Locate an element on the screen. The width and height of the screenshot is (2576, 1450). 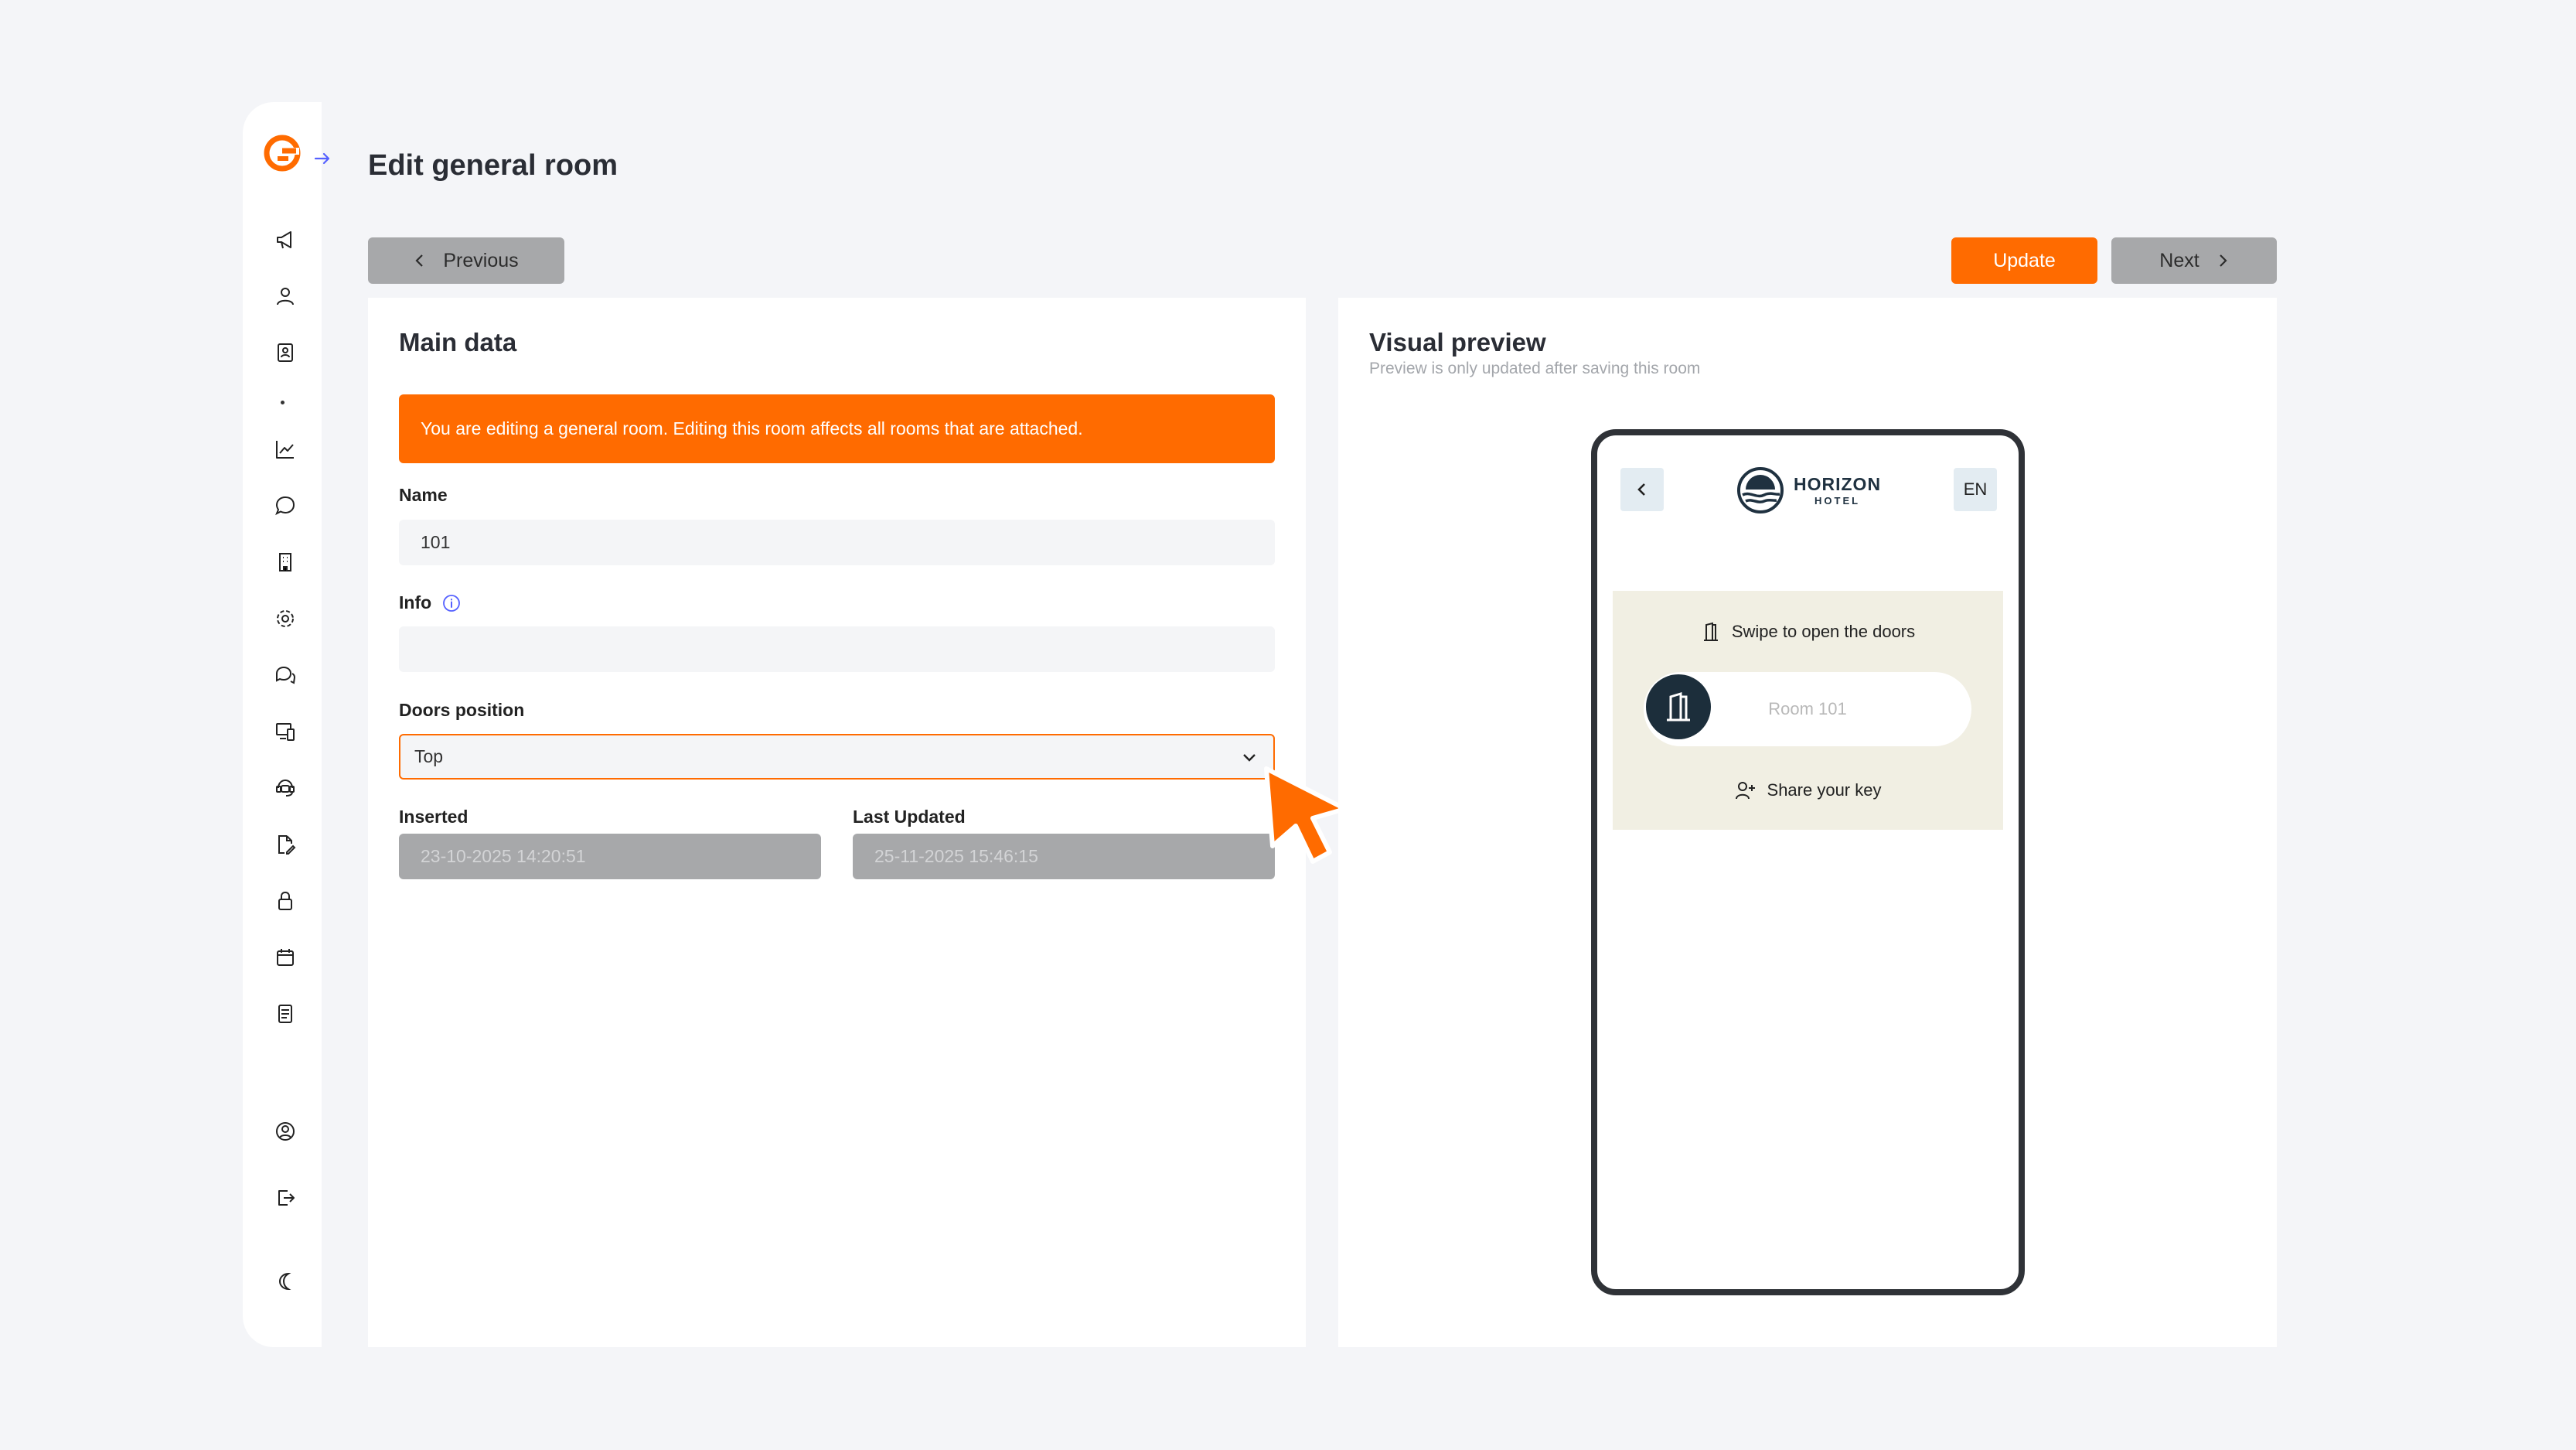
inserted-field: 23-10-2025 14:20:51 is located at coordinates (610, 856).